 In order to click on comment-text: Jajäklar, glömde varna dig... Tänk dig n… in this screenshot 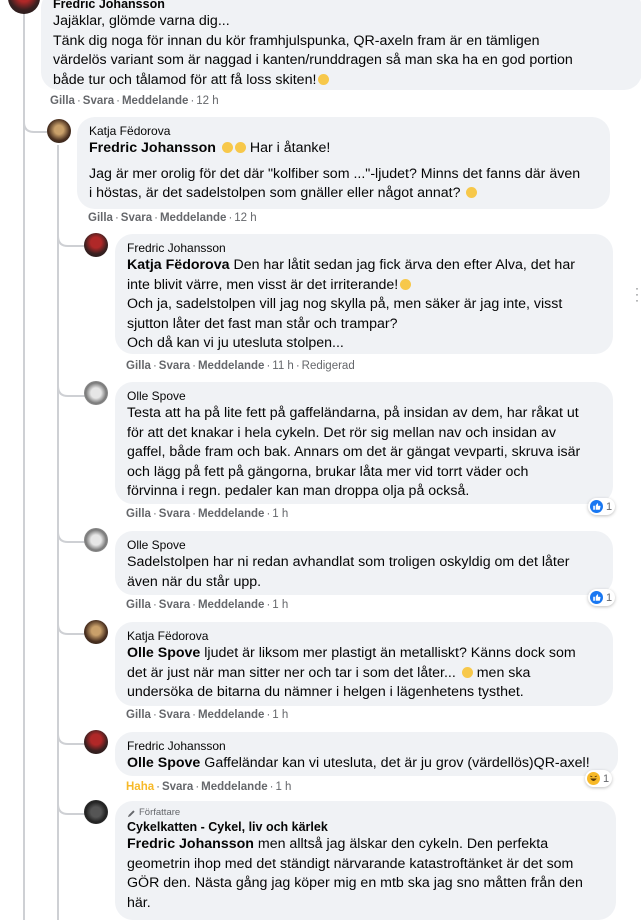, I will do `click(313, 50)`.